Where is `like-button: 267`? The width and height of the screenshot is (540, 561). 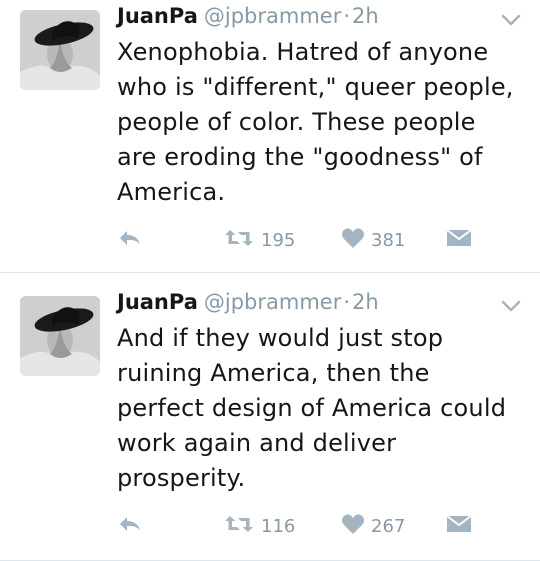 like-button: 267 is located at coordinates (373, 526).